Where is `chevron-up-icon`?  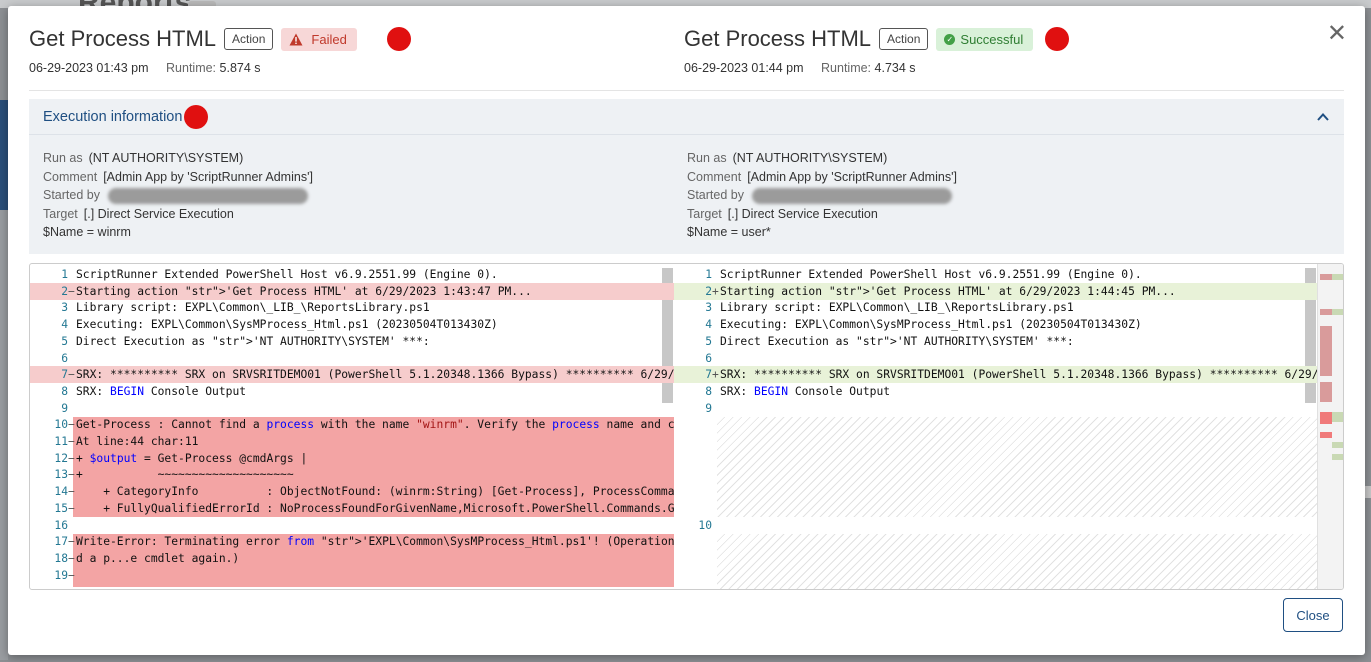 chevron-up-icon is located at coordinates (1323, 117).